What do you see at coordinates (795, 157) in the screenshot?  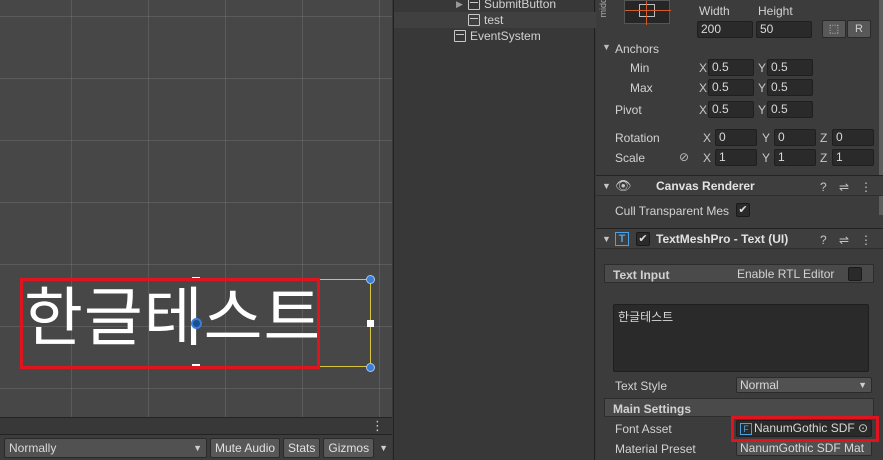 I see `scale-y-field: 1` at bounding box center [795, 157].